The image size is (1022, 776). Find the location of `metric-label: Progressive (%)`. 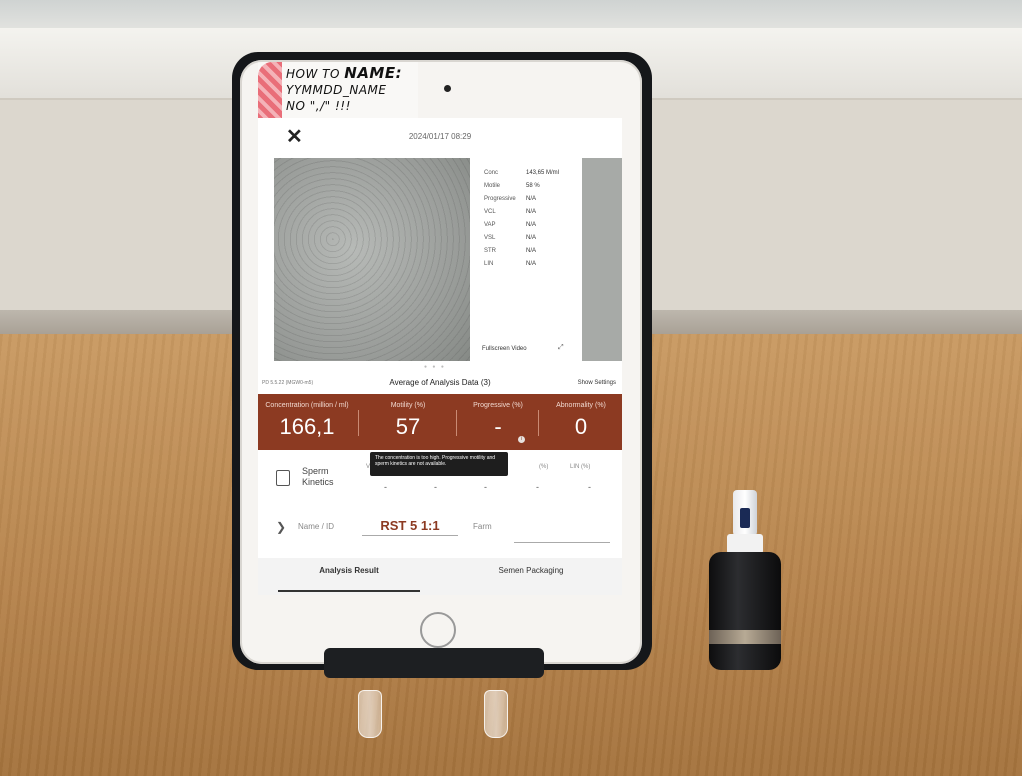

metric-label: Progressive (%) is located at coordinates (498, 405).